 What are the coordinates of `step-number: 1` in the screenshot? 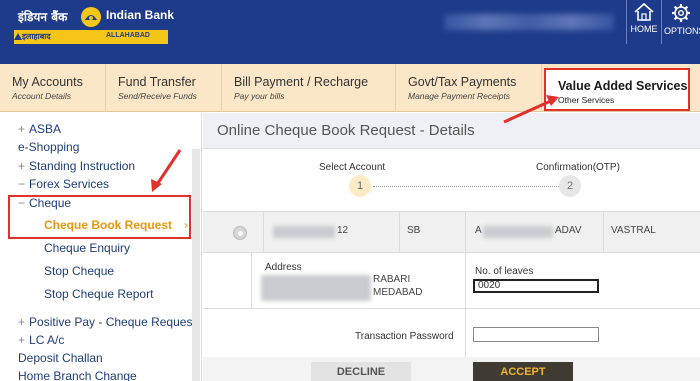 It's located at (360, 186).